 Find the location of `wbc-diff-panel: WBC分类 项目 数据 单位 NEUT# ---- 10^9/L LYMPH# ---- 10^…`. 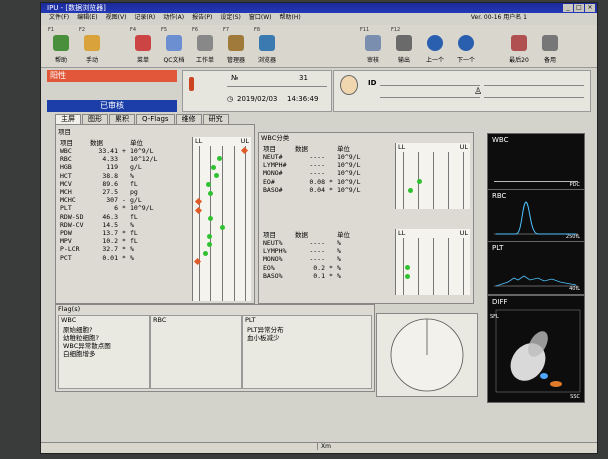

wbc-diff-panel: WBC分类 项目 数据 单位 NEUT# ---- 10^9/L LYMPH# ---- 10^… is located at coordinates (366, 218).